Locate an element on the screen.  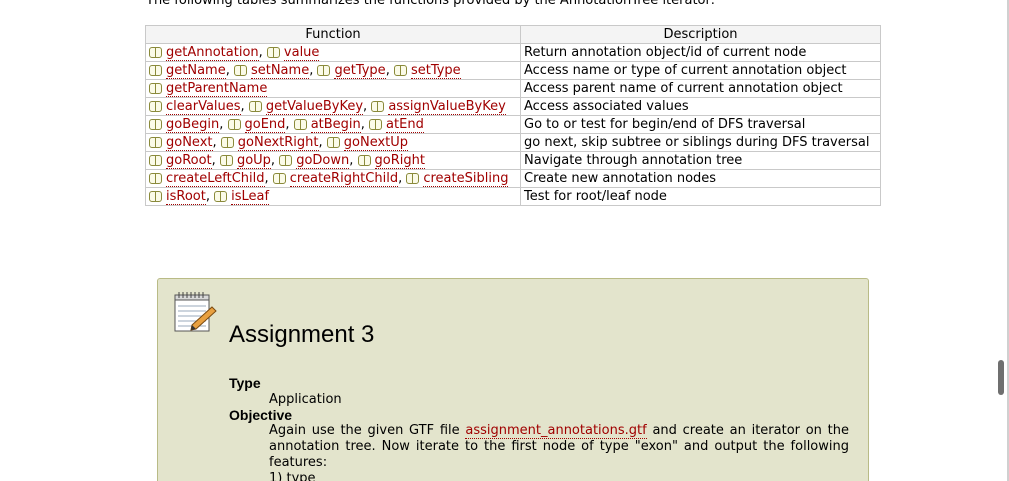
function-link: createRightChild is located at coordinates (344, 179).